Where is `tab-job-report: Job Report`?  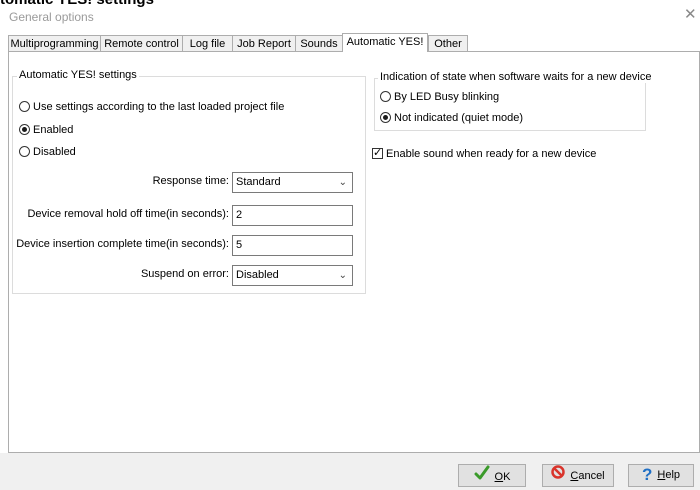
tab-job-report: Job Report is located at coordinates (264, 43).